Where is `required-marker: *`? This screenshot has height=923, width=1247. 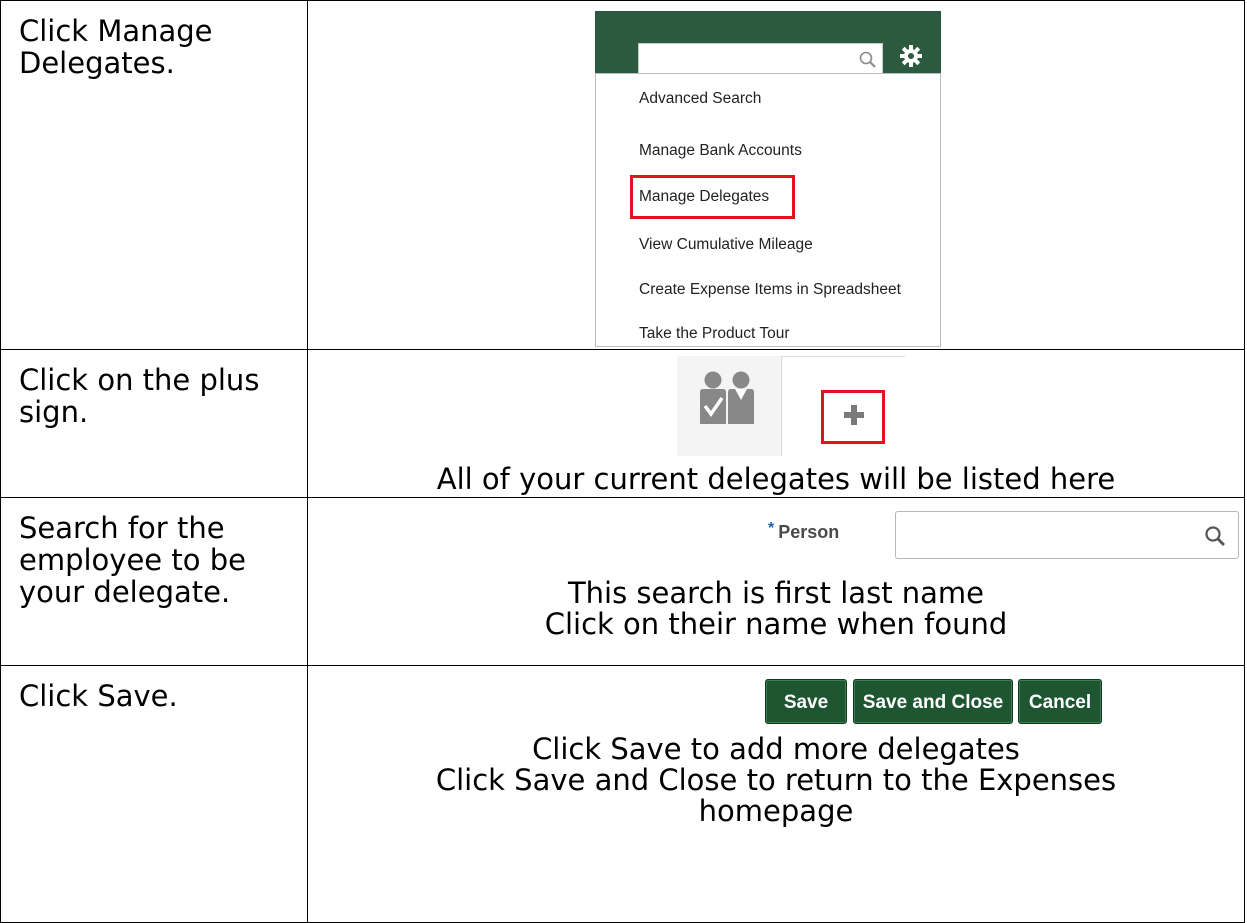
required-marker: * is located at coordinates (771, 528).